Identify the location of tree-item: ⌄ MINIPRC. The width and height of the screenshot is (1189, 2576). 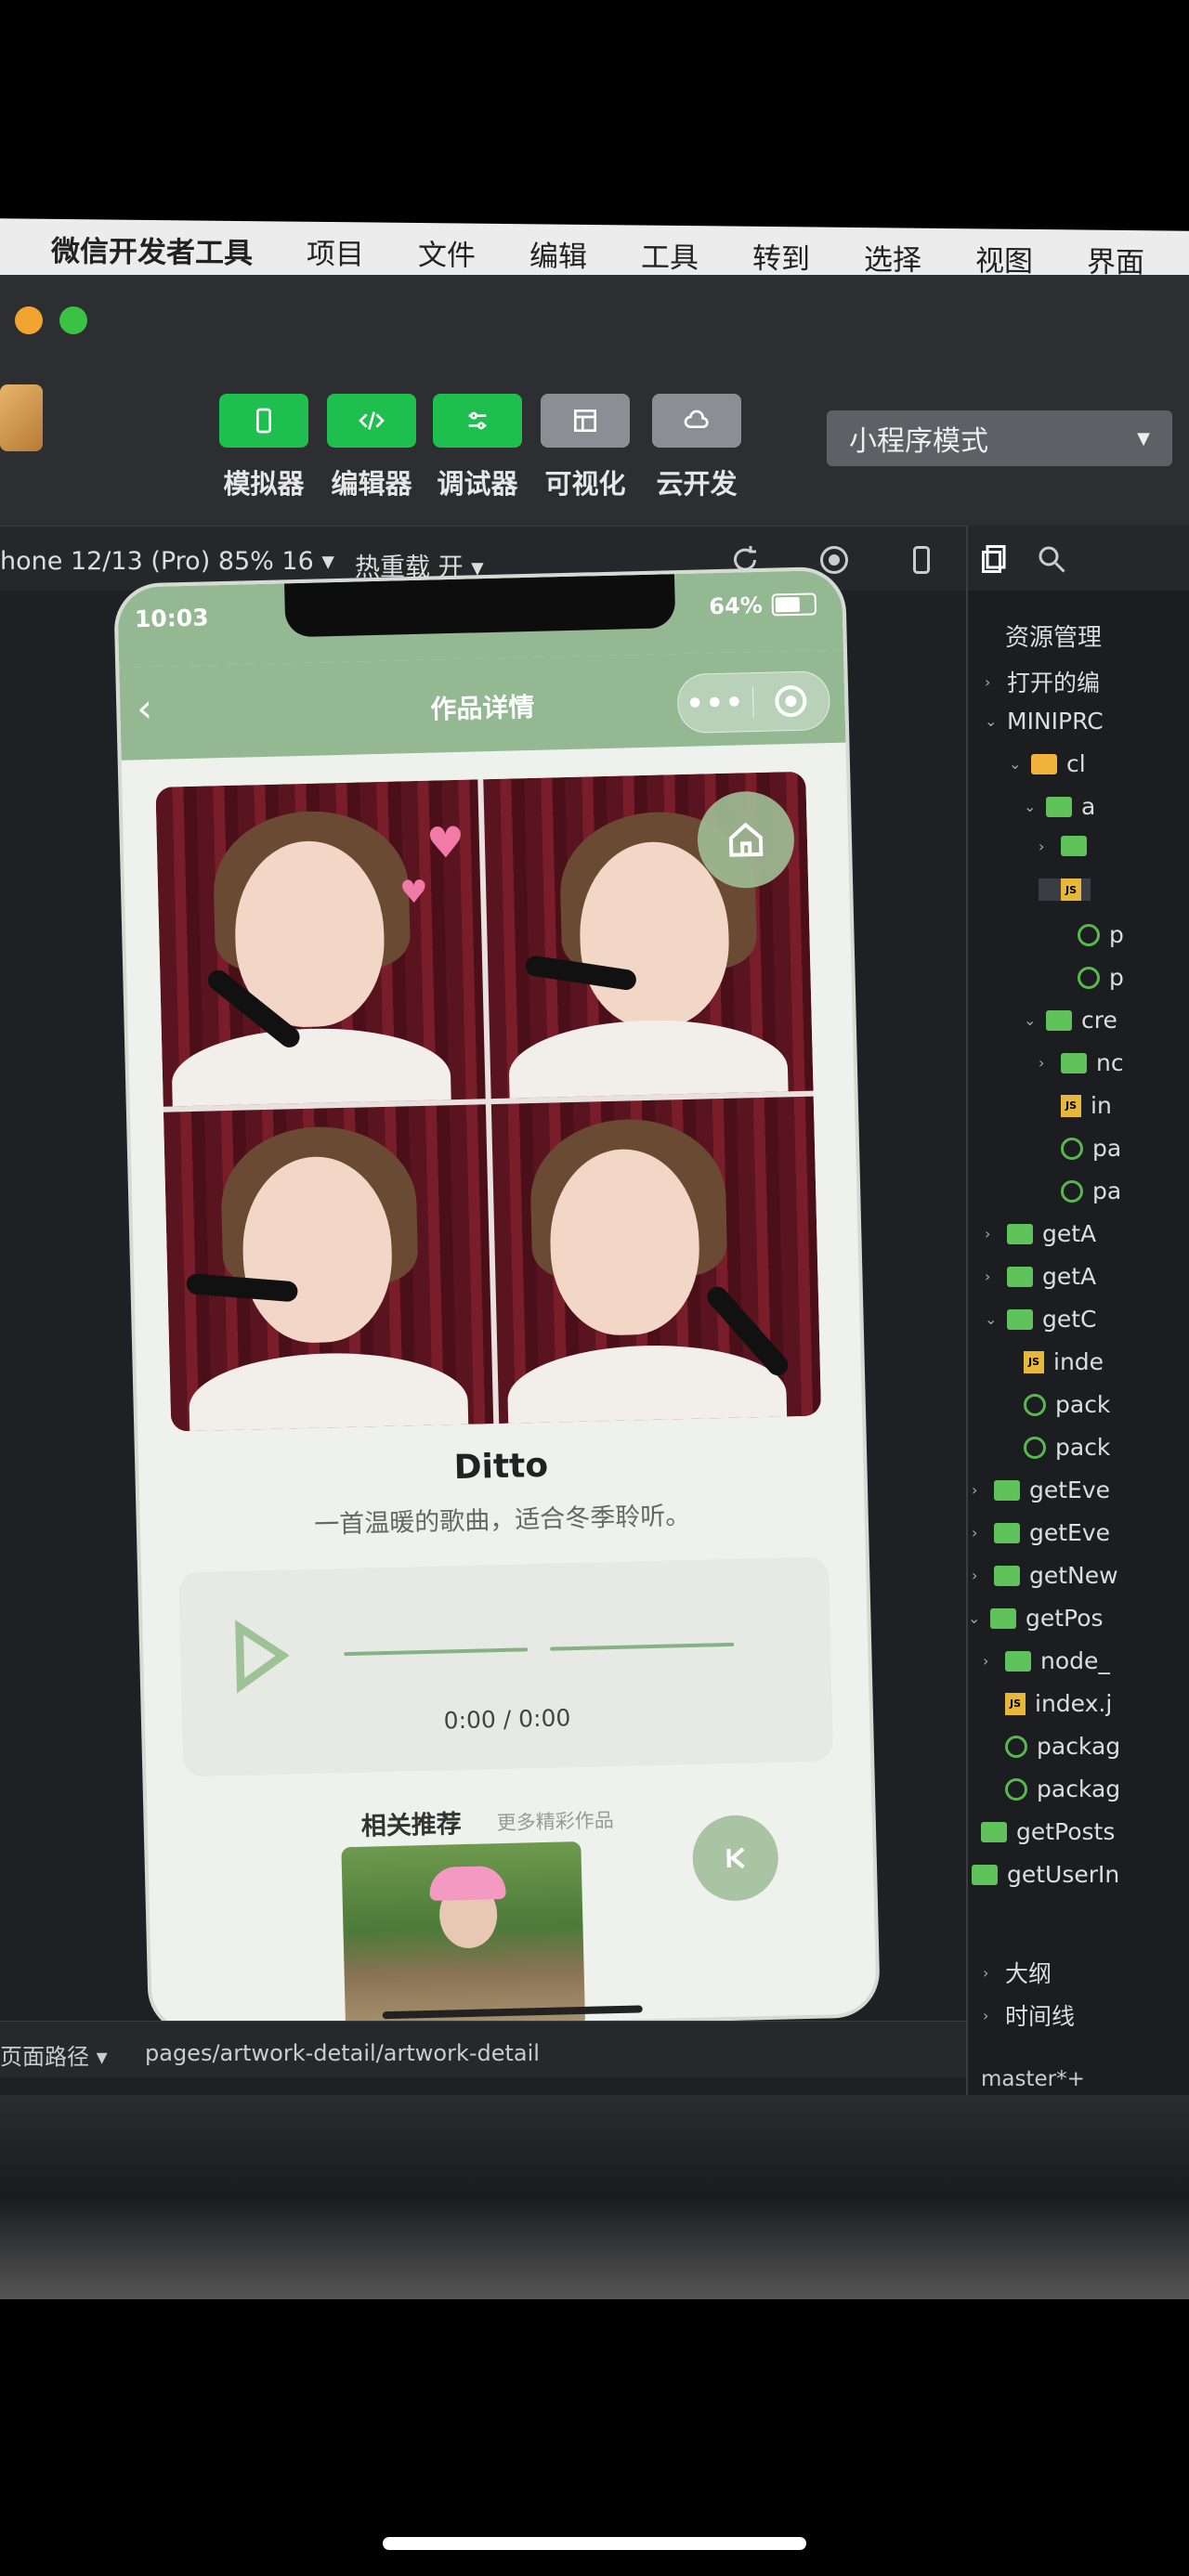
(1044, 722).